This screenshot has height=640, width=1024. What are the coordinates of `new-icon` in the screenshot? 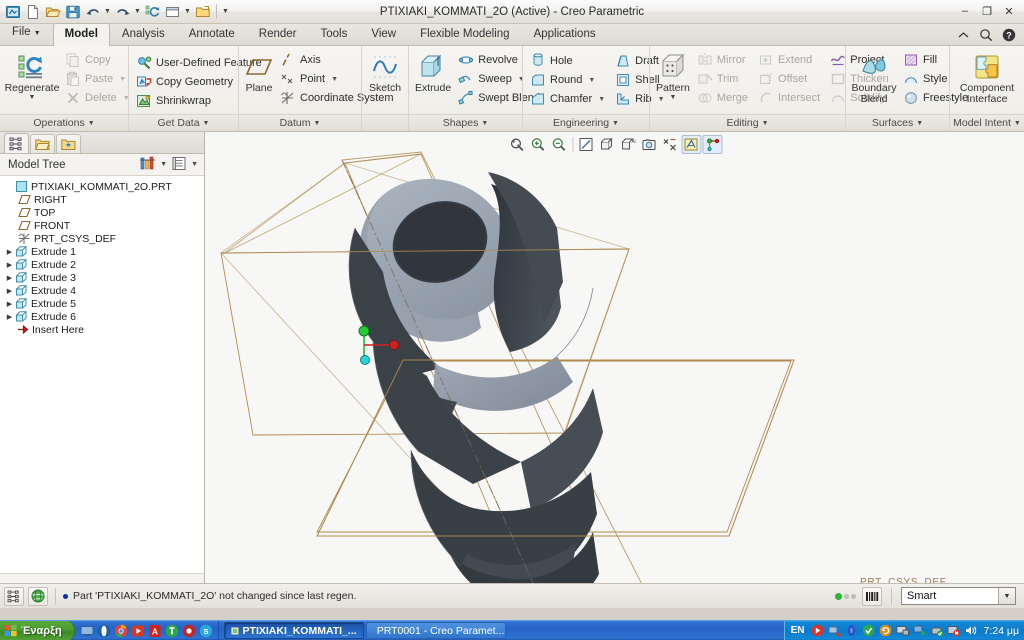 It's located at (32, 11).